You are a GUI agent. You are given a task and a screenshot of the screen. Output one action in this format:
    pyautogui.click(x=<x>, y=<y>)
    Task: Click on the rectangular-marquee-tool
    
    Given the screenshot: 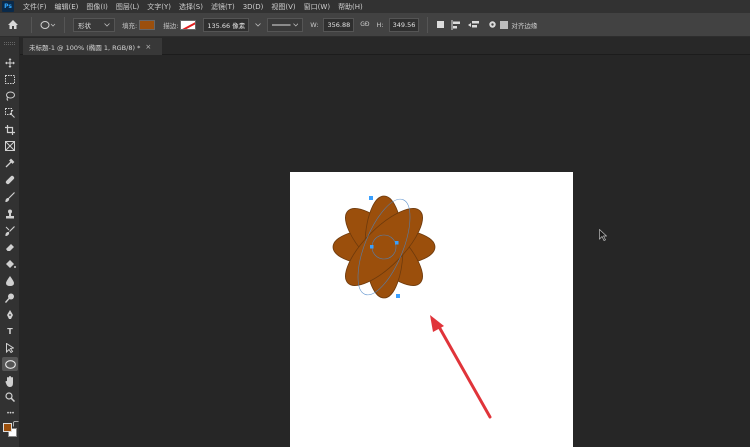 What is the action you would take?
    pyautogui.click(x=10, y=79)
    